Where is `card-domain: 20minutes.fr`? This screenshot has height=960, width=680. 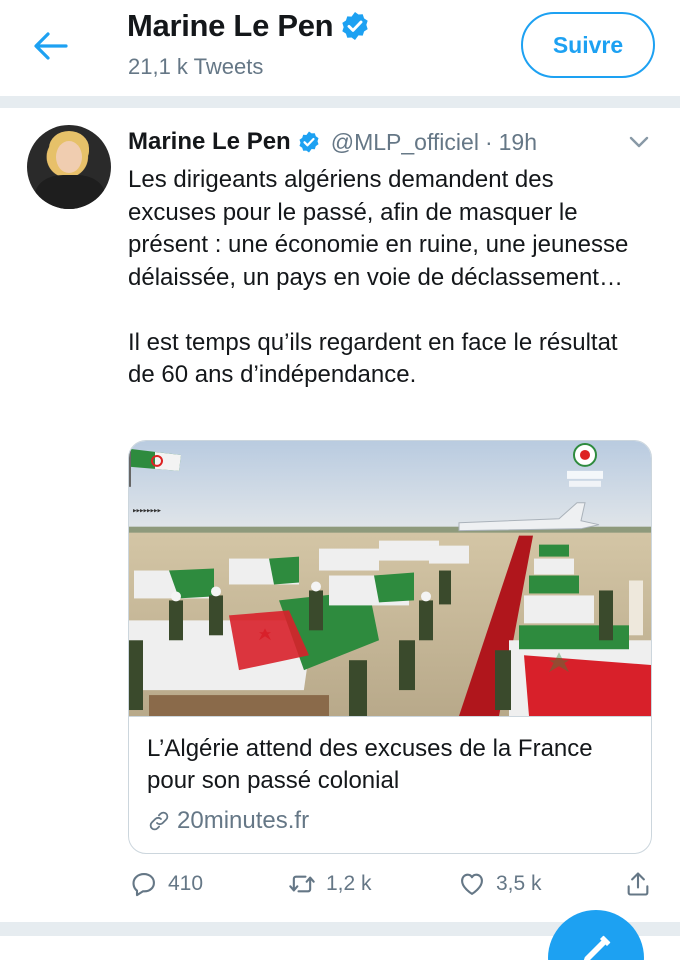
card-domain: 20minutes.fr is located at coordinates (228, 821).